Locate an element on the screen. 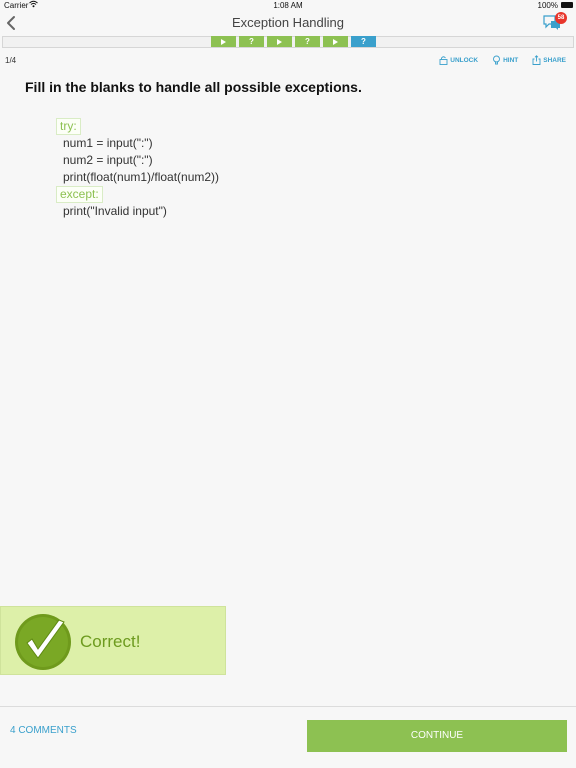 This screenshot has width=576, height=768. result-text: Correct! is located at coordinates (110, 641).